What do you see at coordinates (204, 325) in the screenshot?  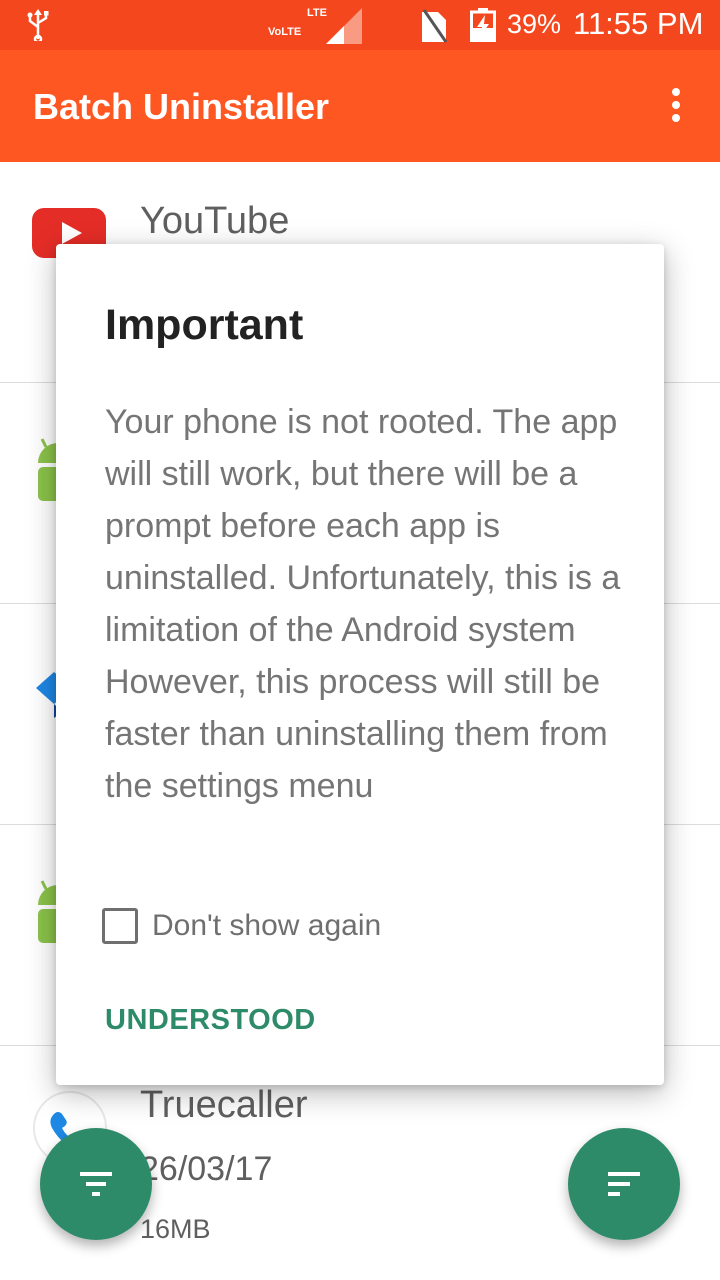 I see `dialog-title: Important` at bounding box center [204, 325].